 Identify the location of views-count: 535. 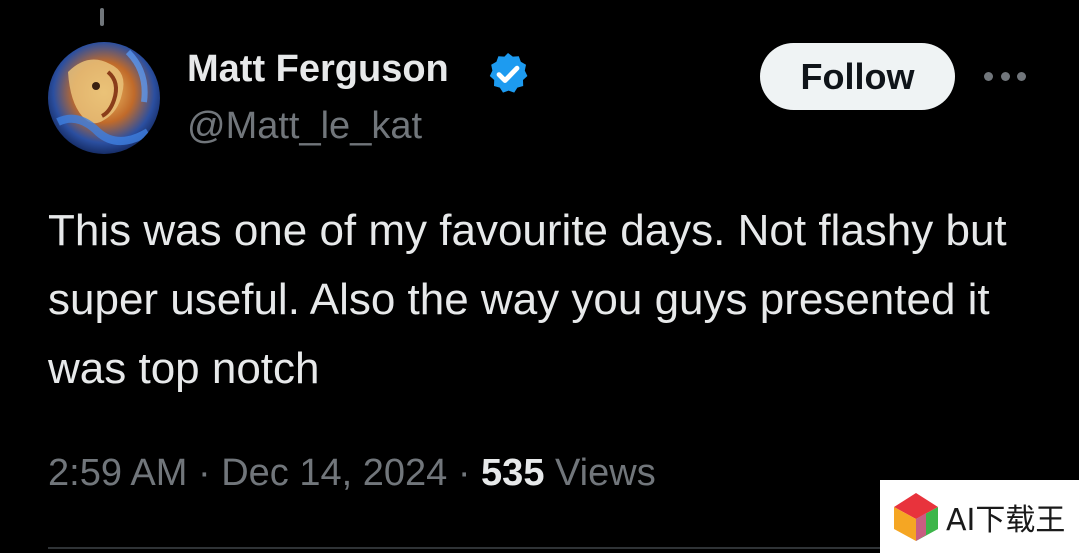
(513, 473).